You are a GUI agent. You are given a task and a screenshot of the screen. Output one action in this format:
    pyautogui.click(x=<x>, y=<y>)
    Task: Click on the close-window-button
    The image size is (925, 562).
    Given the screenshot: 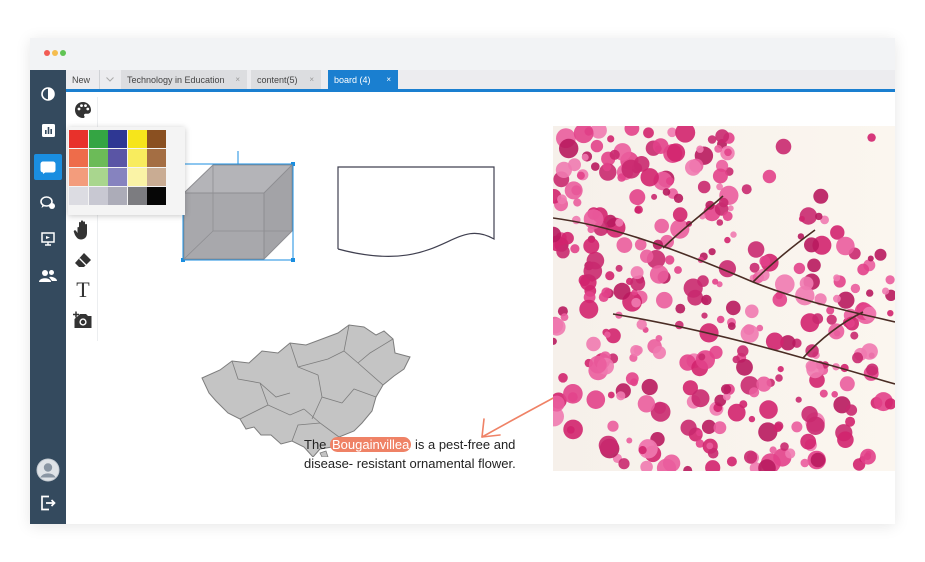 What is the action you would take?
    pyautogui.click(x=47, y=53)
    